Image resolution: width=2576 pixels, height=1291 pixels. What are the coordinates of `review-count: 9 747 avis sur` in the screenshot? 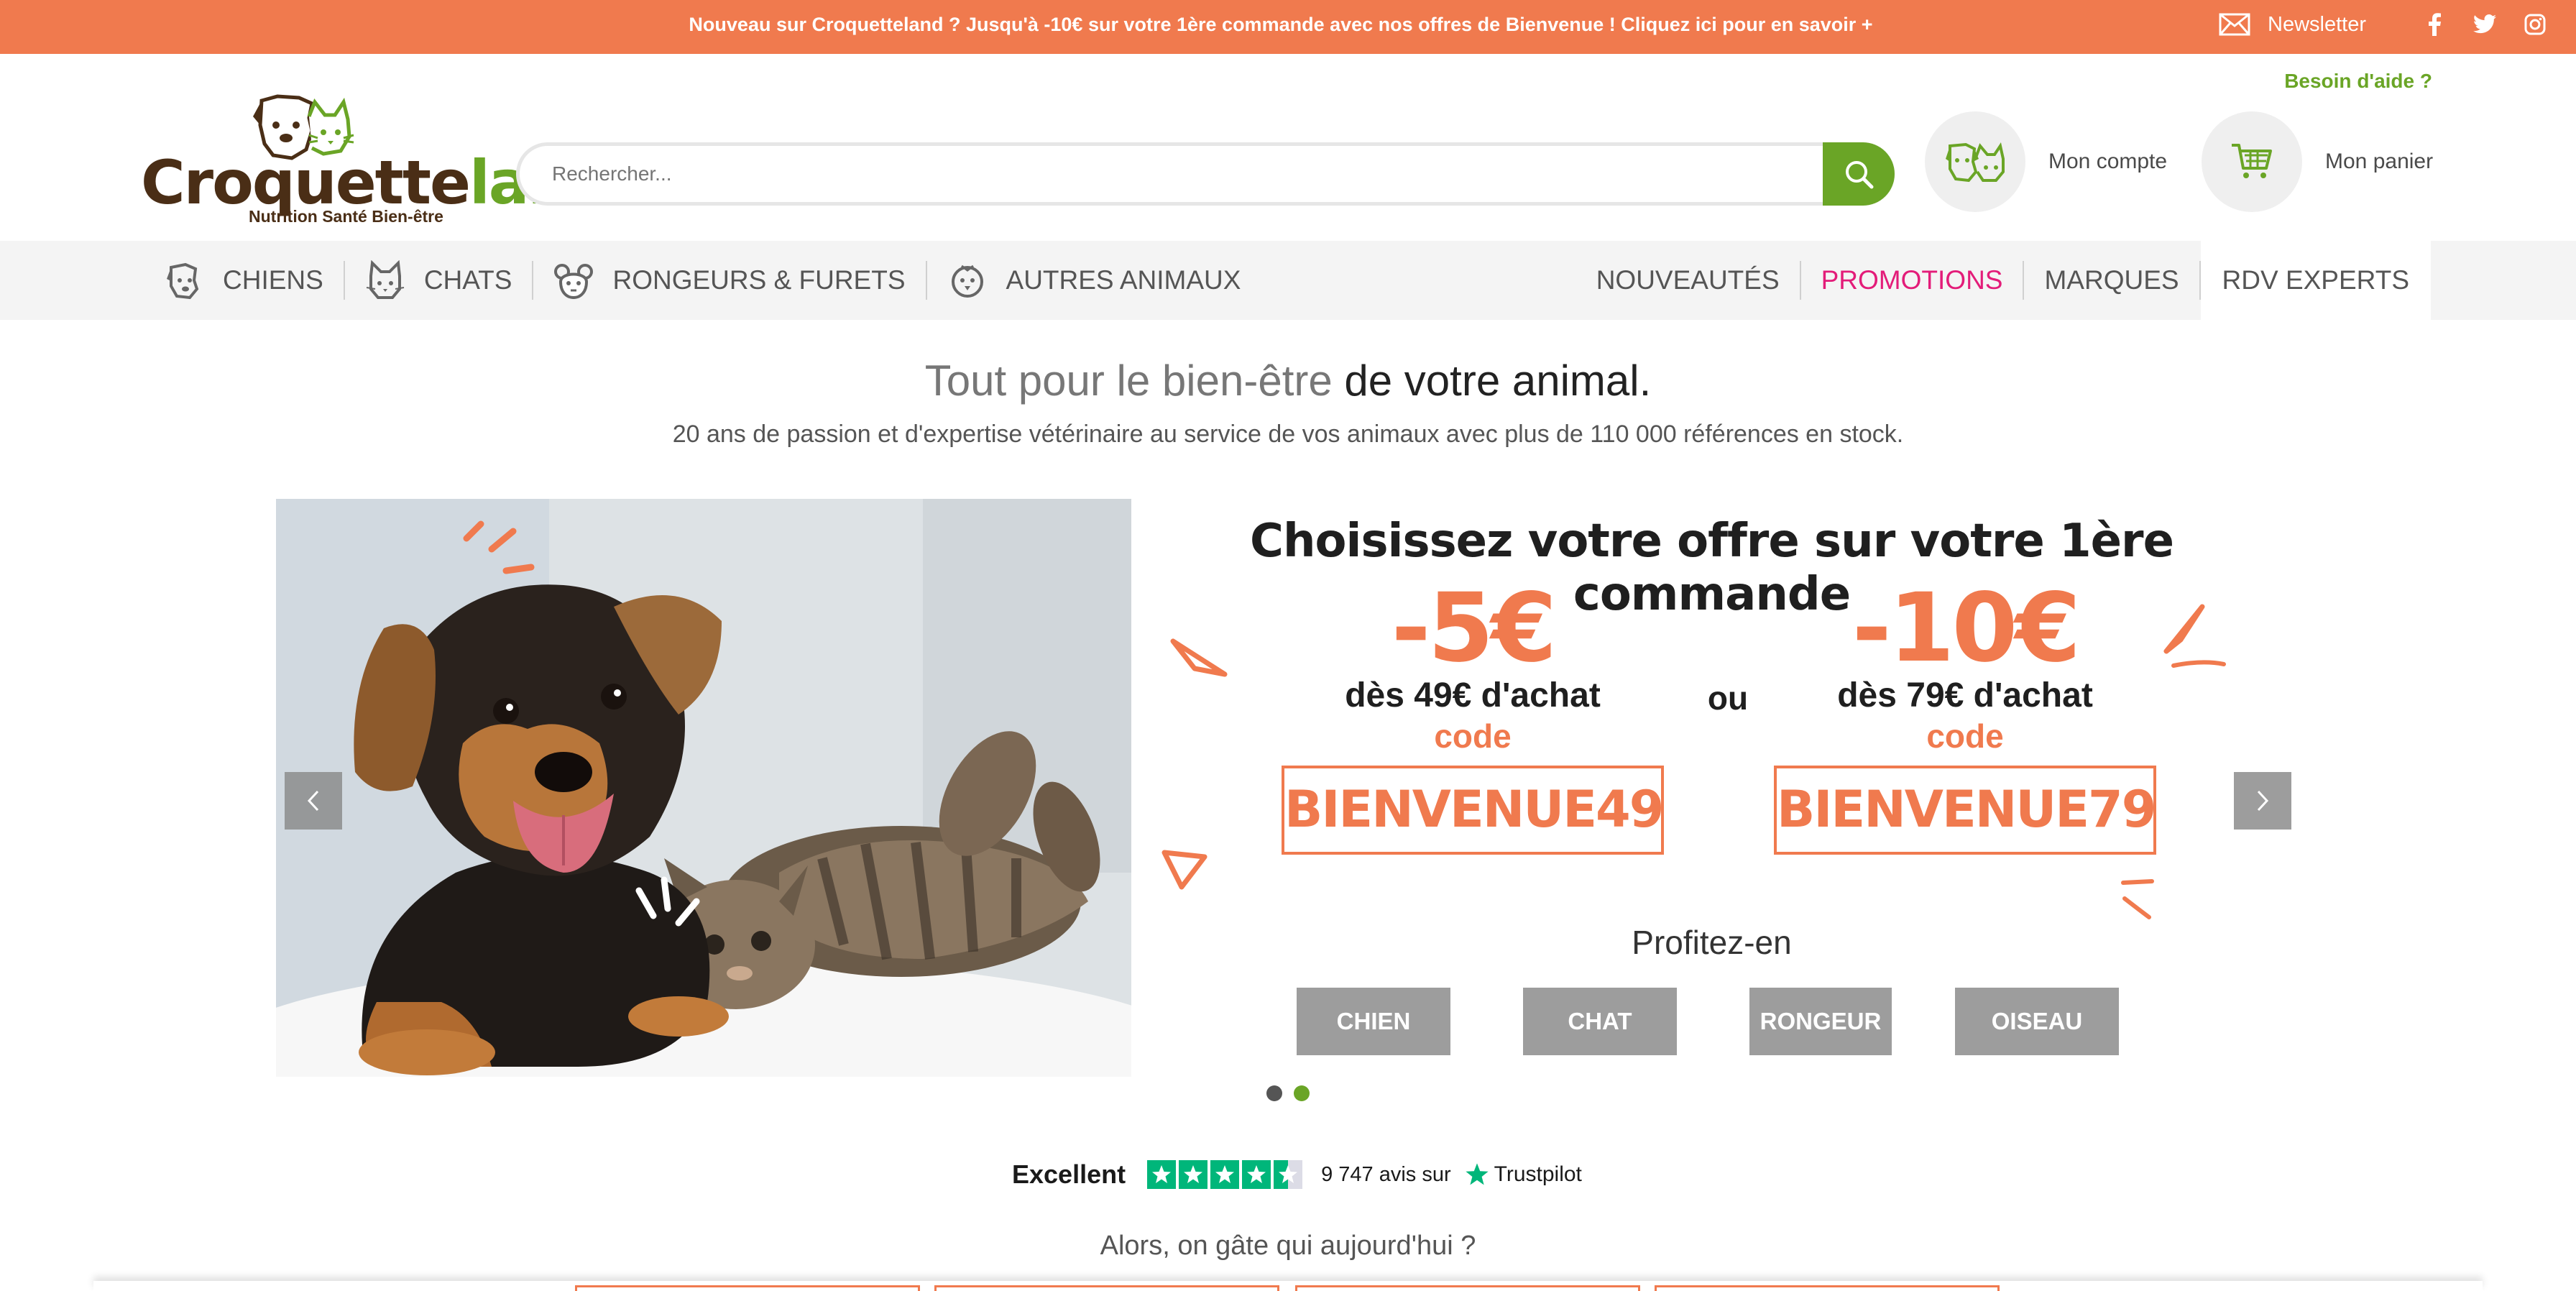 It's located at (1386, 1174).